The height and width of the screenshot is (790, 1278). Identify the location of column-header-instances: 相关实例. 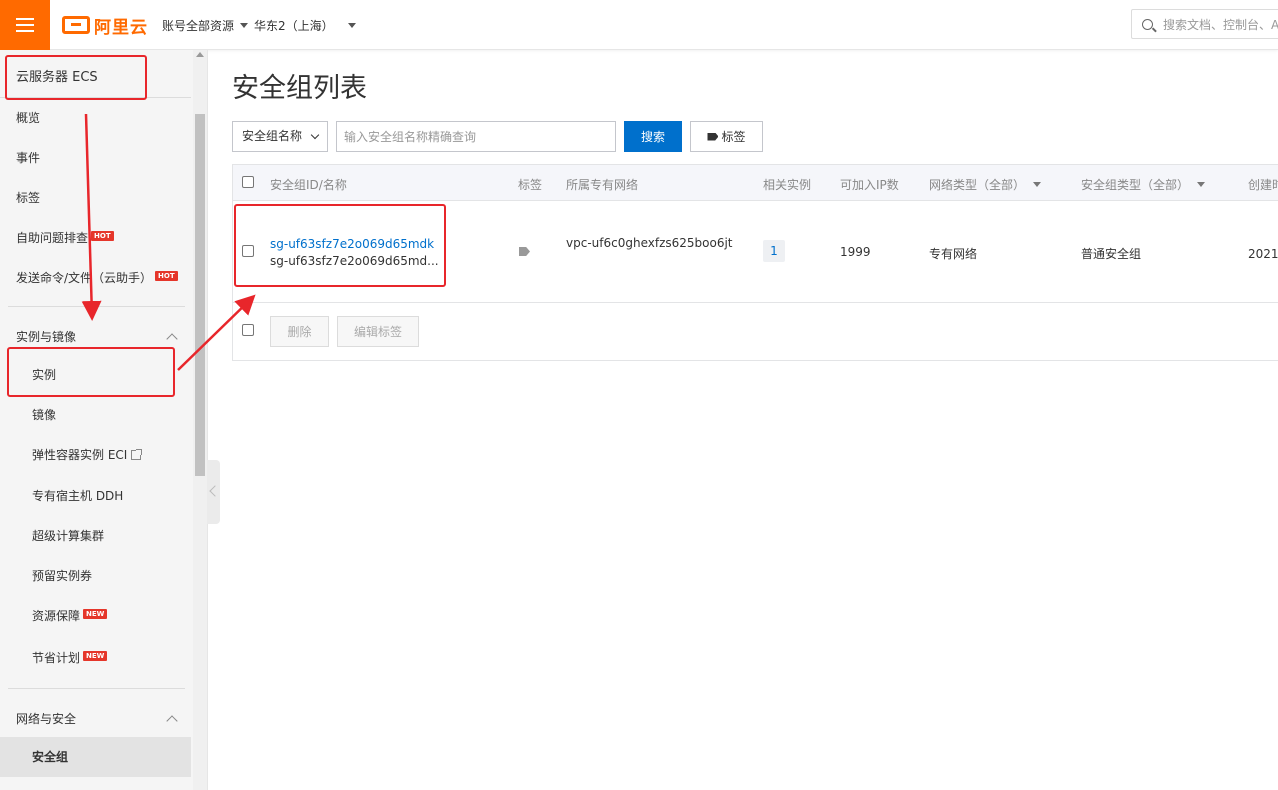
(787, 185).